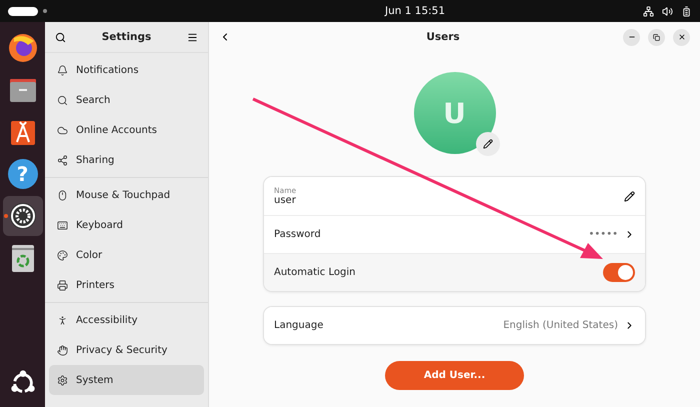 This screenshot has width=700, height=407. I want to click on avatar-initial: U, so click(454, 113).